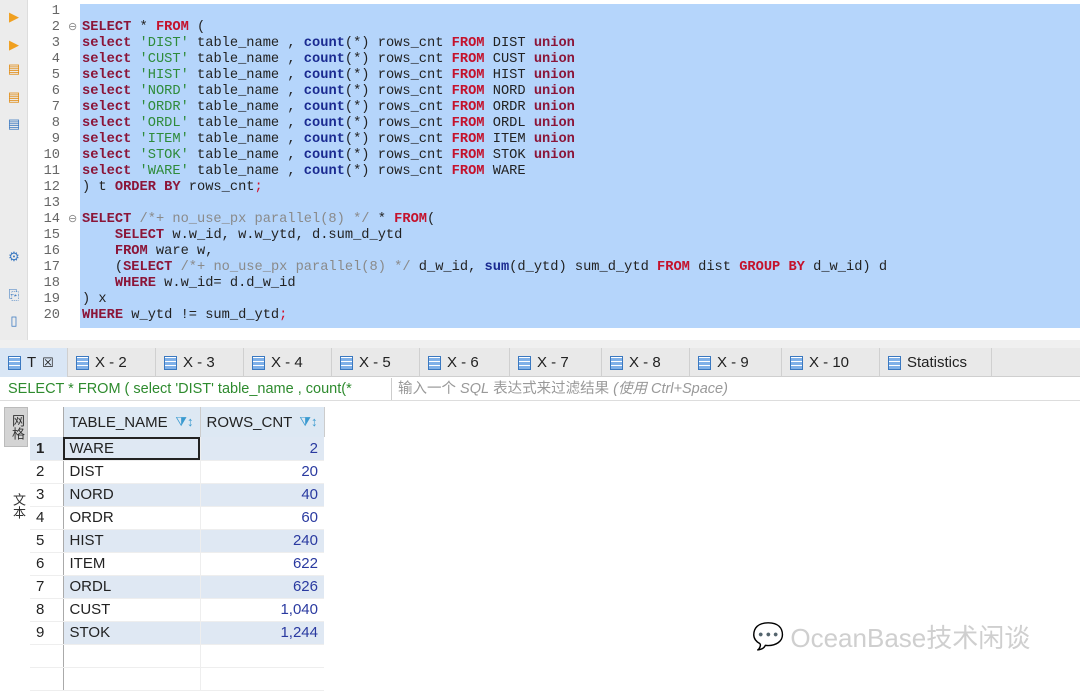 This screenshot has width=1080, height=691. I want to click on result-tab: X - 6, so click(465, 362).